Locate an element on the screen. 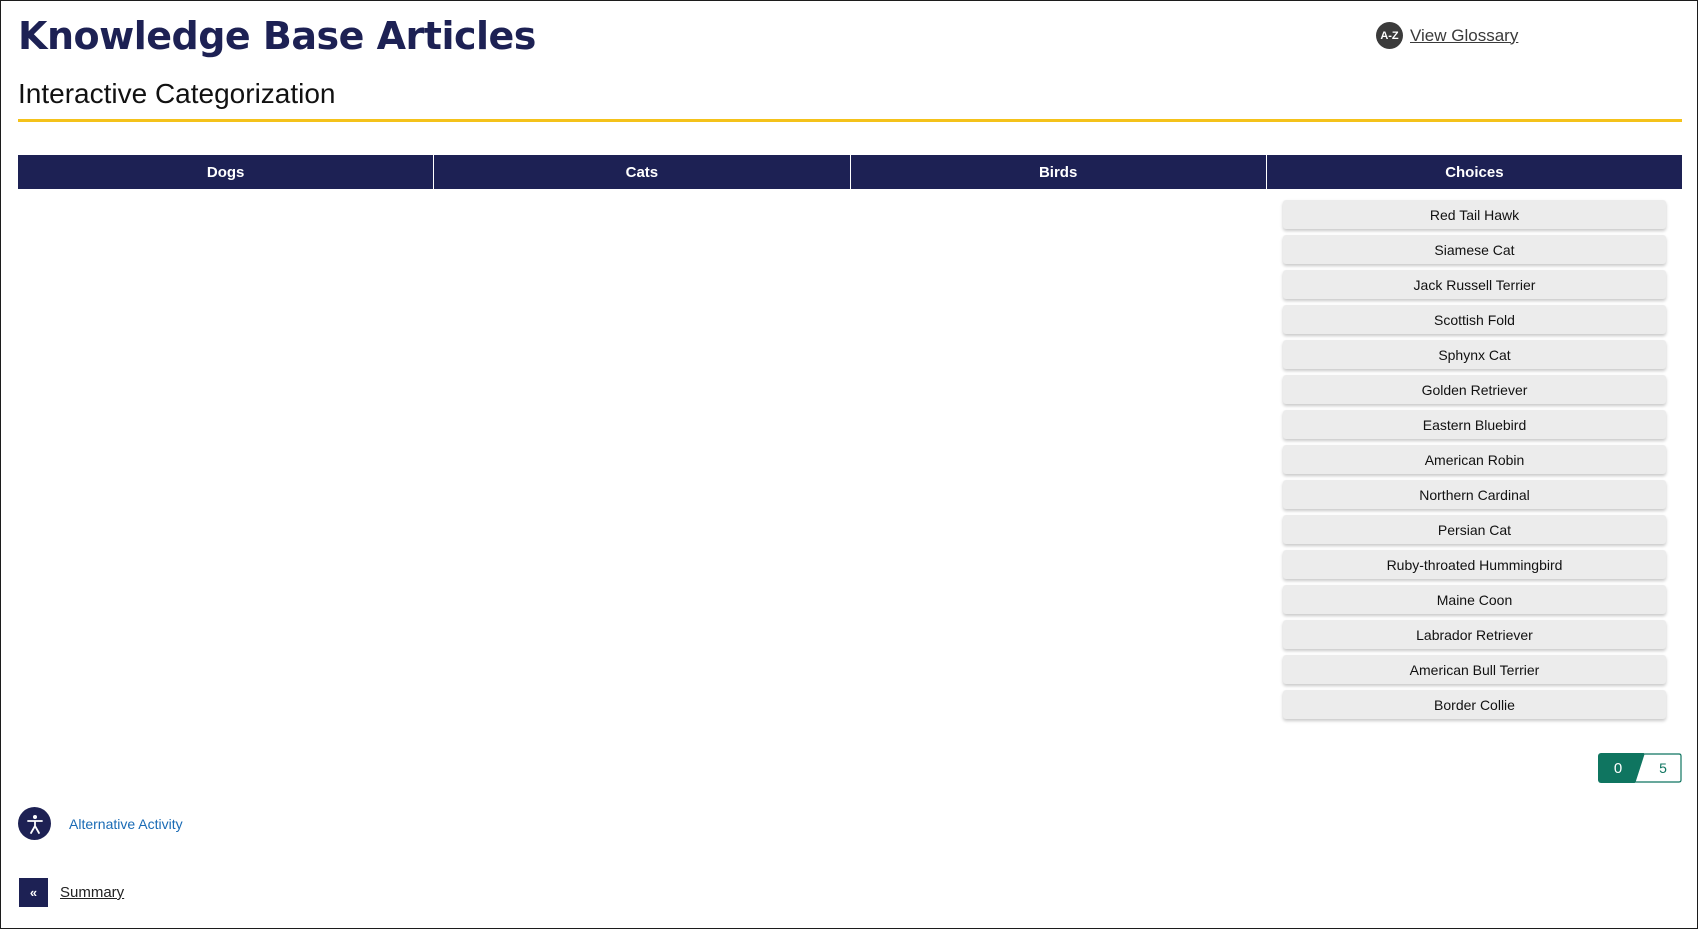  activity-subtitle: Interactive Categorization is located at coordinates (177, 93).